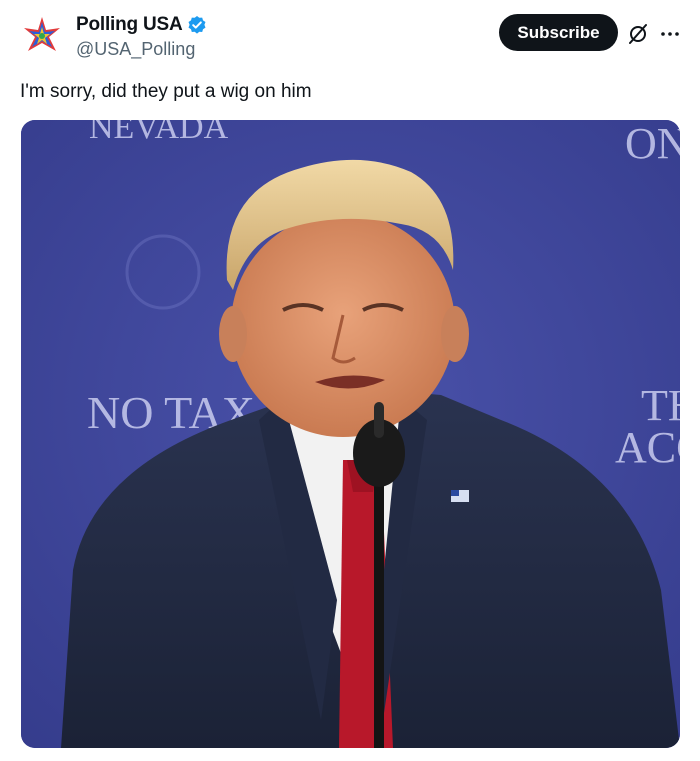 The image size is (700, 761). What do you see at coordinates (129, 25) in the screenshot?
I see `author-display-name: Polling USA` at bounding box center [129, 25].